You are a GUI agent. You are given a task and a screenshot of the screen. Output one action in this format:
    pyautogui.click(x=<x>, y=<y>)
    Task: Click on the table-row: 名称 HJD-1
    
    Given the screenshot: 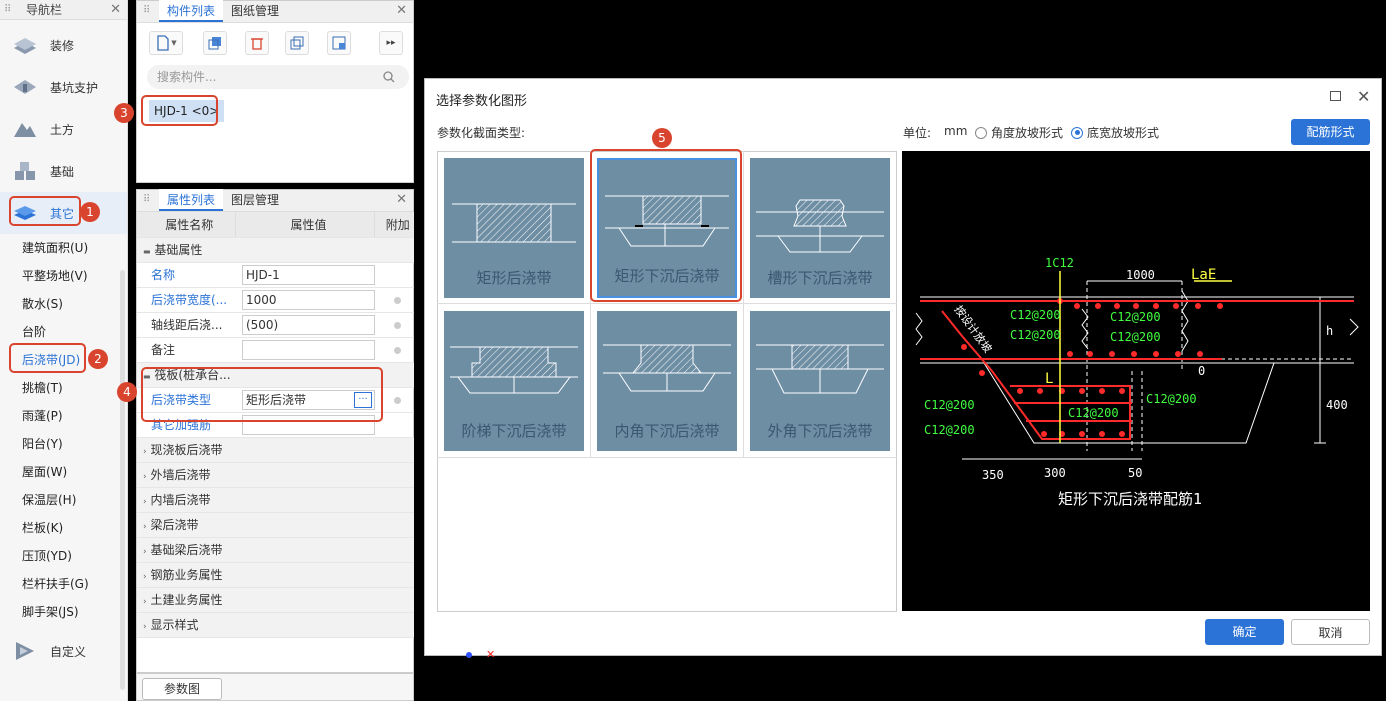 What is the action you would take?
    pyautogui.click(x=275, y=275)
    